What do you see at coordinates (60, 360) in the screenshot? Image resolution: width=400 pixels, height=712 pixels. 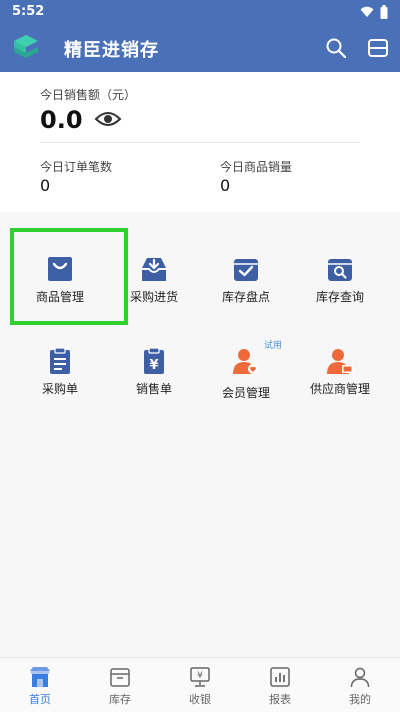 I see `clipboard-list-icon` at bounding box center [60, 360].